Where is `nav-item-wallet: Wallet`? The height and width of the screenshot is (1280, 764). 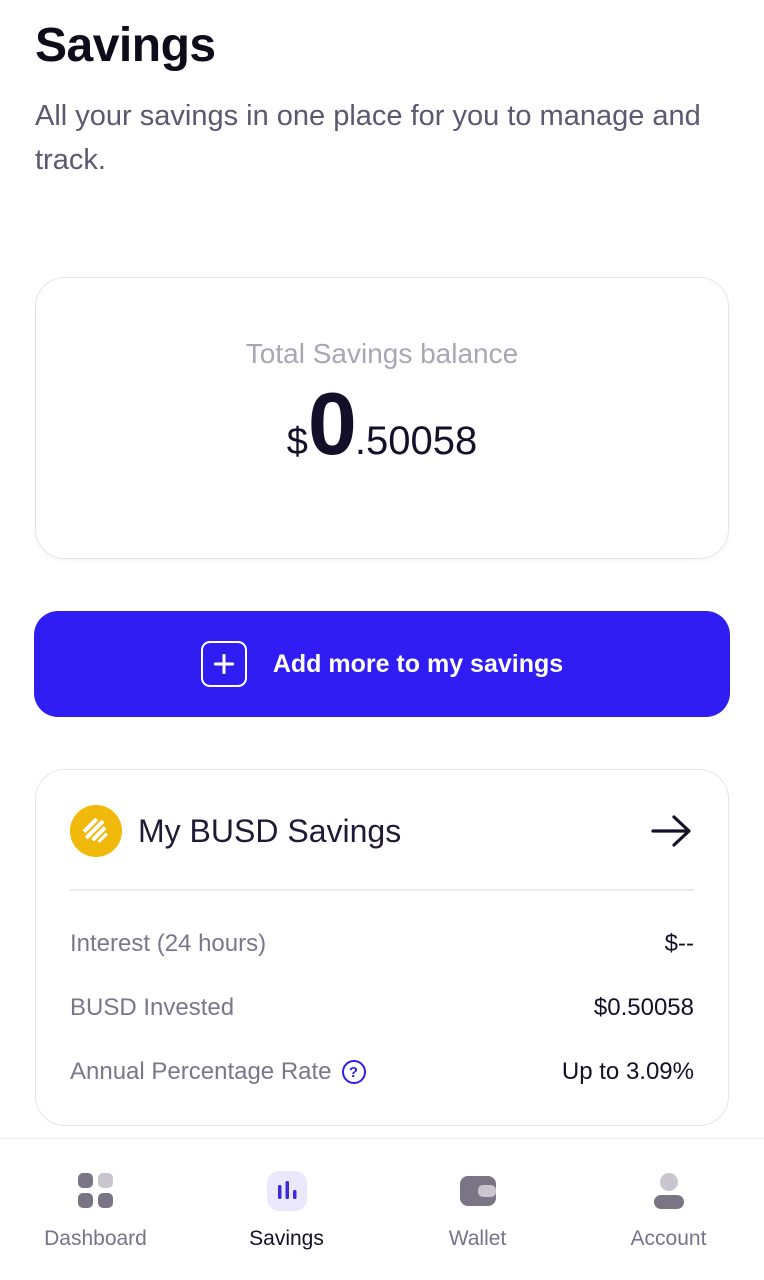
nav-item-wallet: Wallet is located at coordinates (477, 1209).